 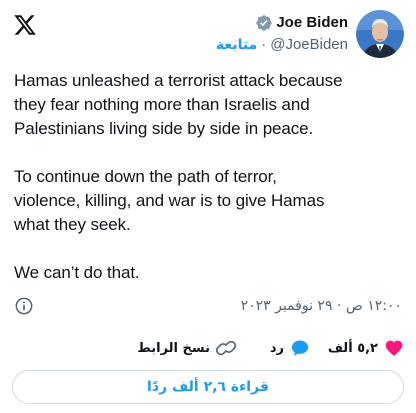 I want to click on author-handle: @JoeBiden, so click(x=309, y=45).